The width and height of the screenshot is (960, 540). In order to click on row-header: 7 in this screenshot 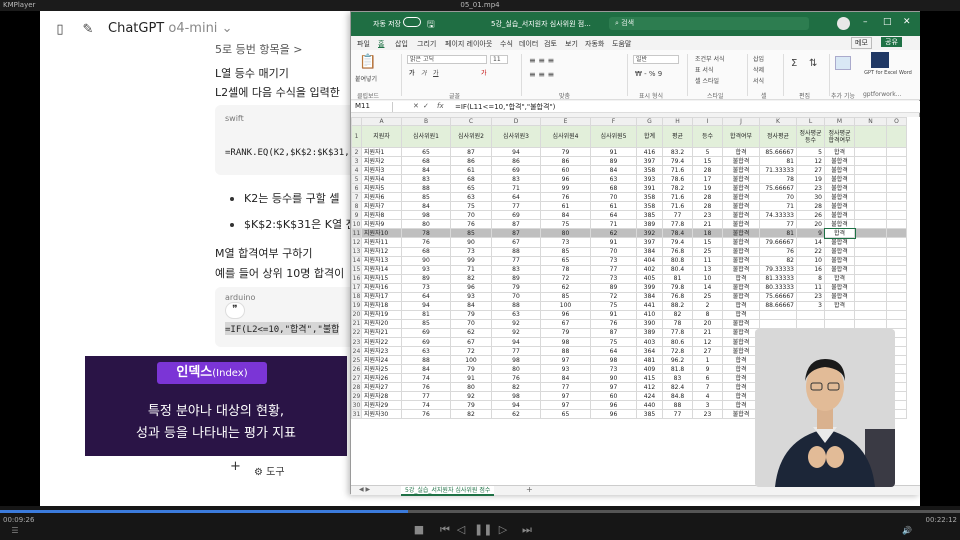, I will do `click(356, 197)`.